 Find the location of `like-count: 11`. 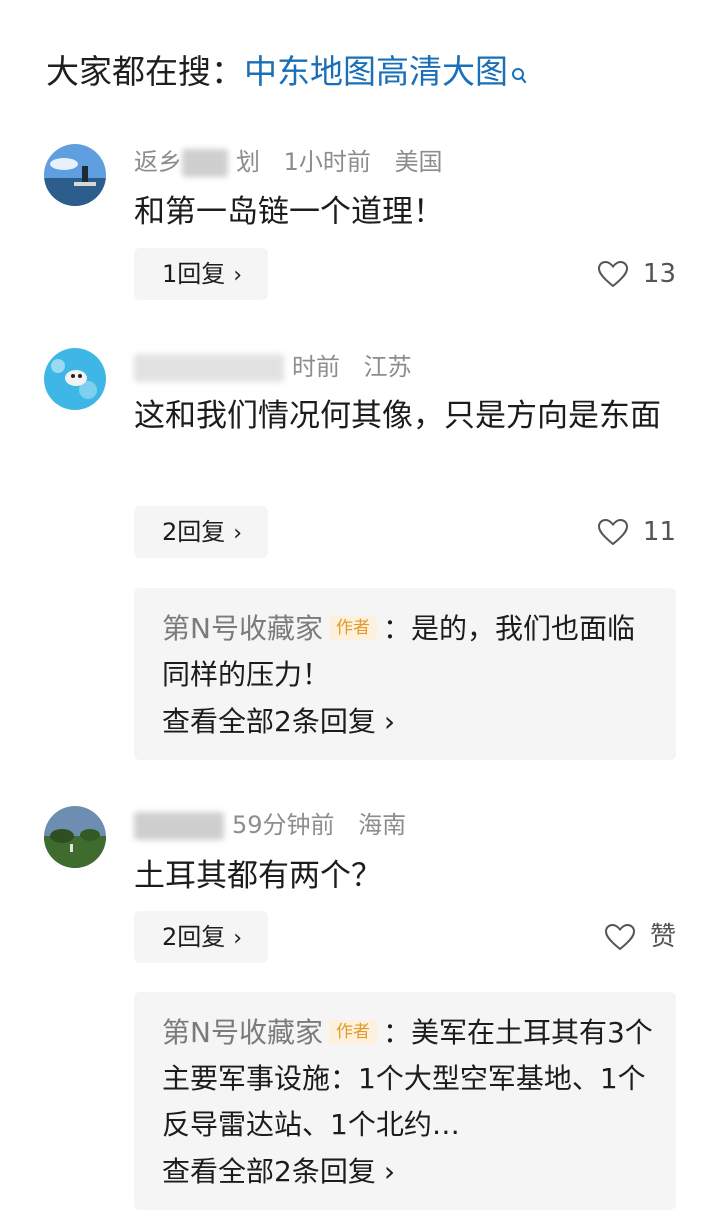

like-count: 11 is located at coordinates (659, 532).